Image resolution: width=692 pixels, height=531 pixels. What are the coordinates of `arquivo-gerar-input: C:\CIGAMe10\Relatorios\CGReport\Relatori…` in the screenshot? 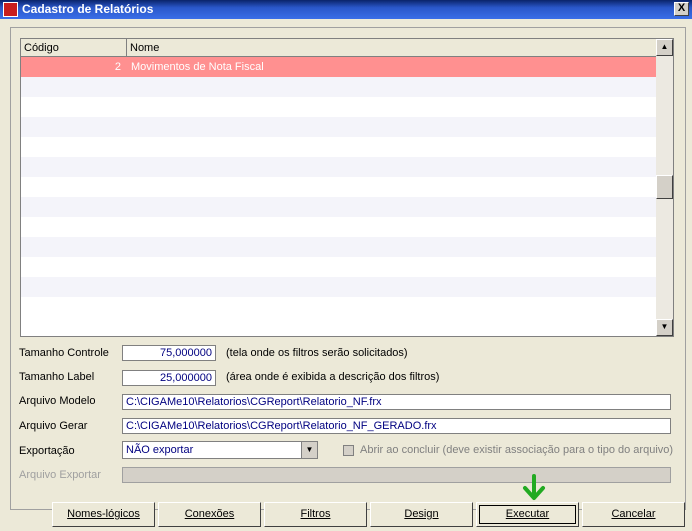 It's located at (396, 426).